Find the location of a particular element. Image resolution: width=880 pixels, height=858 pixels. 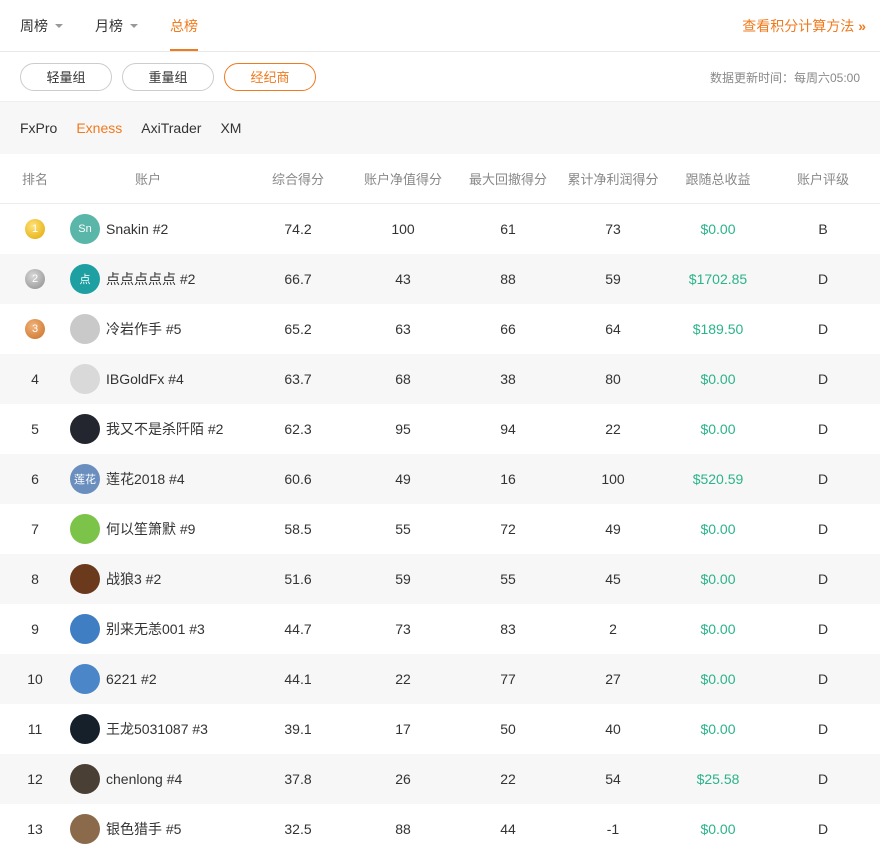

broker-axitrader: AxiTrader is located at coordinates (171, 128).